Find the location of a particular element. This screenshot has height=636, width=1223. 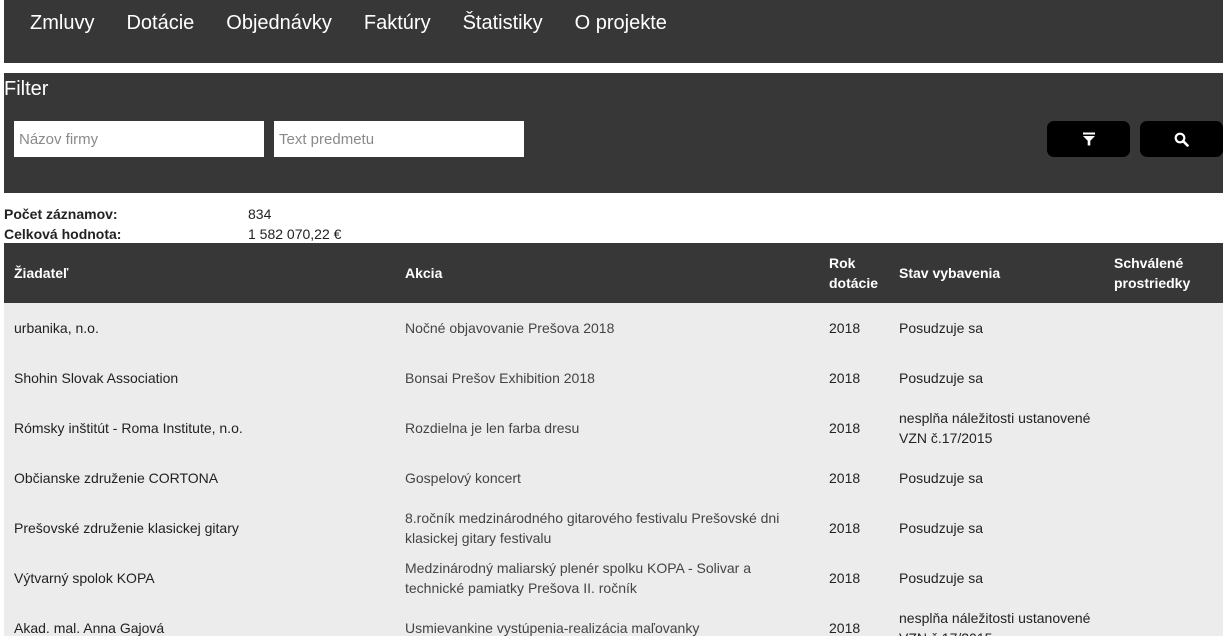

column-header-year: Rok dotácie is located at coordinates (854, 273).